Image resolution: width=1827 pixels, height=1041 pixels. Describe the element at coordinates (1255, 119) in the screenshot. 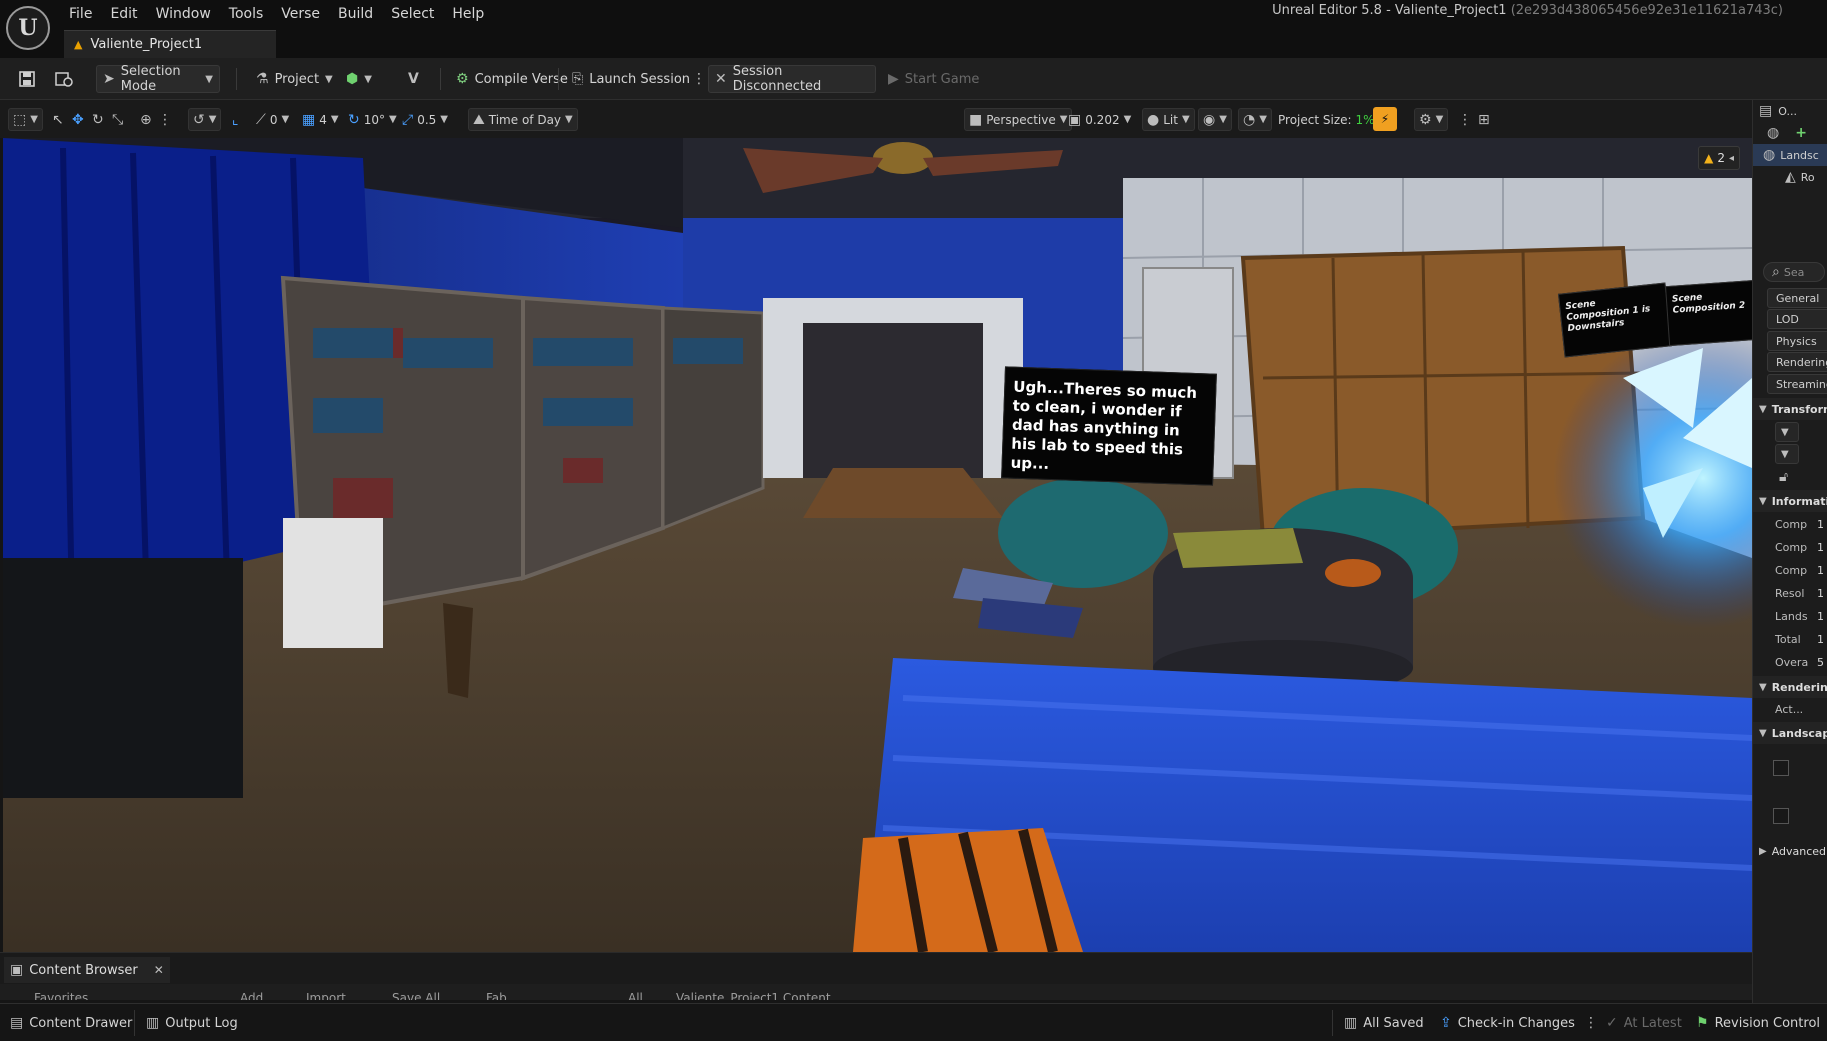

I see `scalability-dropdown: ◔ ▼` at that location.